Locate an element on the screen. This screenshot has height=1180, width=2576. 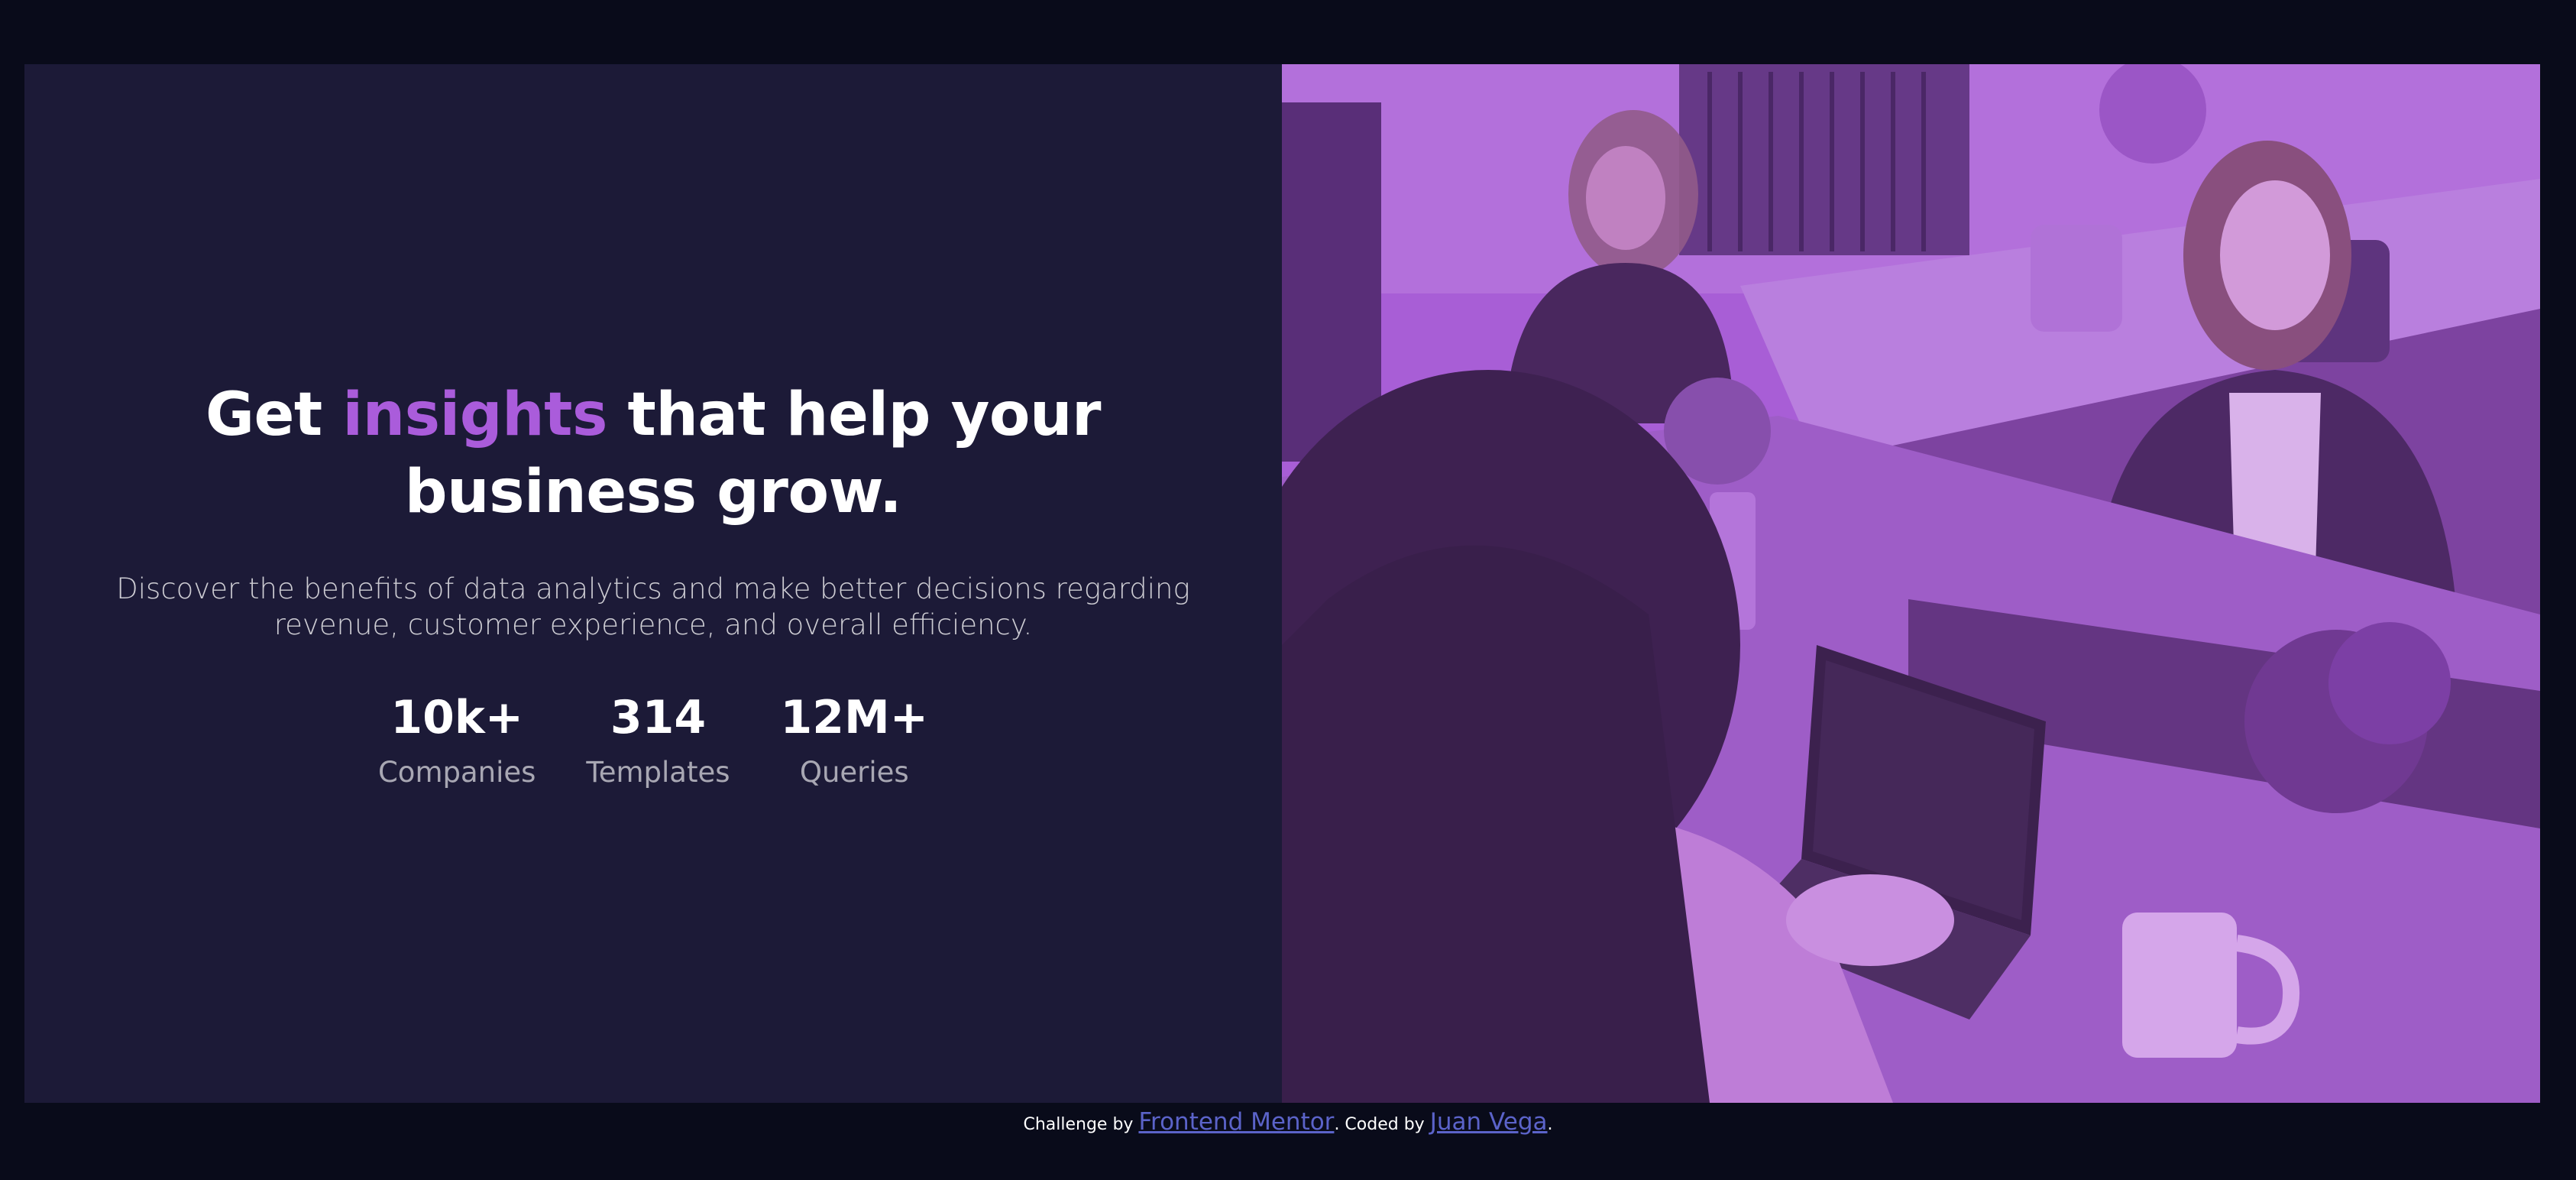
attribution-prefix: Challenge by is located at coordinates (1081, 1125).